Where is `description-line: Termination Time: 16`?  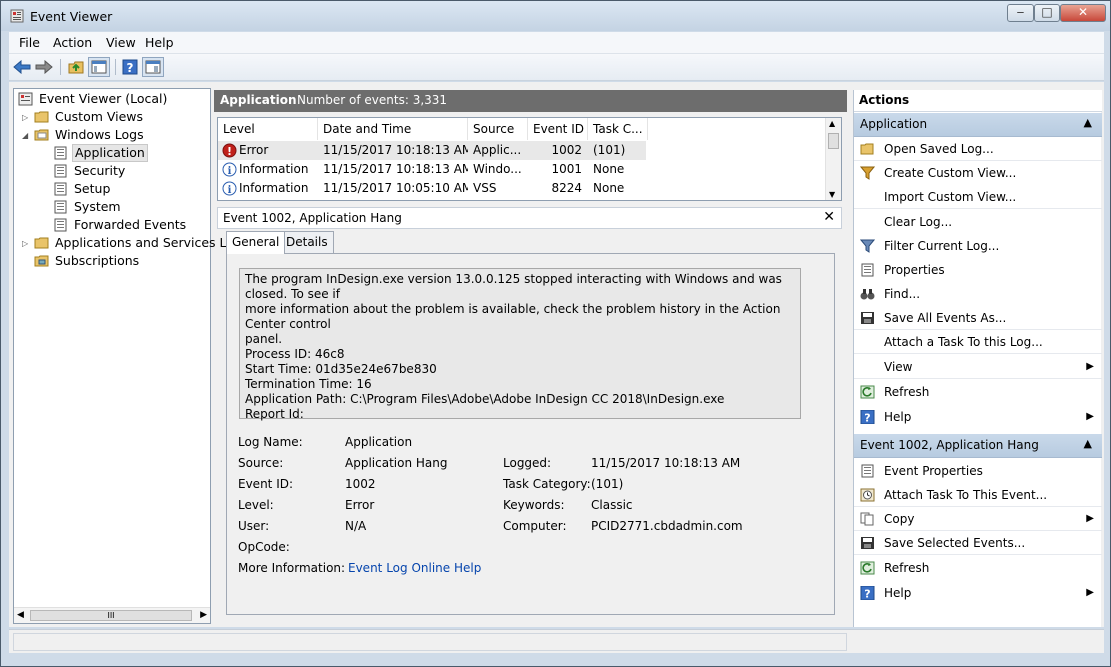
description-line: Termination Time: 16 is located at coordinates (308, 384).